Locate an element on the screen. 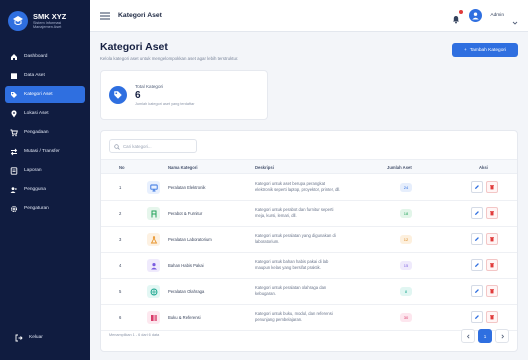  search-box is located at coordinates (153, 146).